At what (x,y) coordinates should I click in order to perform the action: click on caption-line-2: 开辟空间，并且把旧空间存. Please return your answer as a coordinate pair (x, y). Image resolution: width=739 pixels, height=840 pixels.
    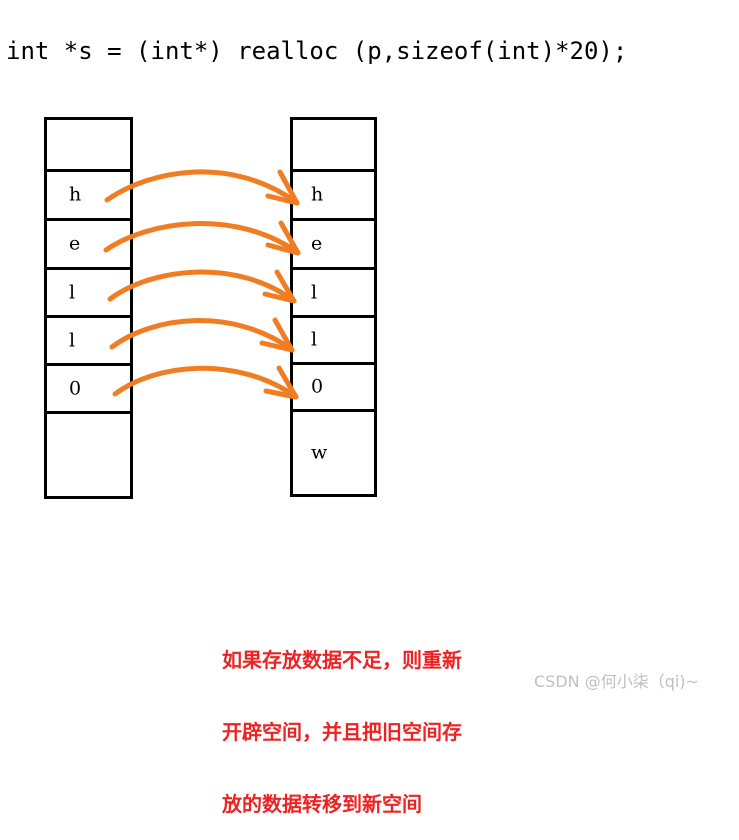
    Looking at the image, I should click on (342, 732).